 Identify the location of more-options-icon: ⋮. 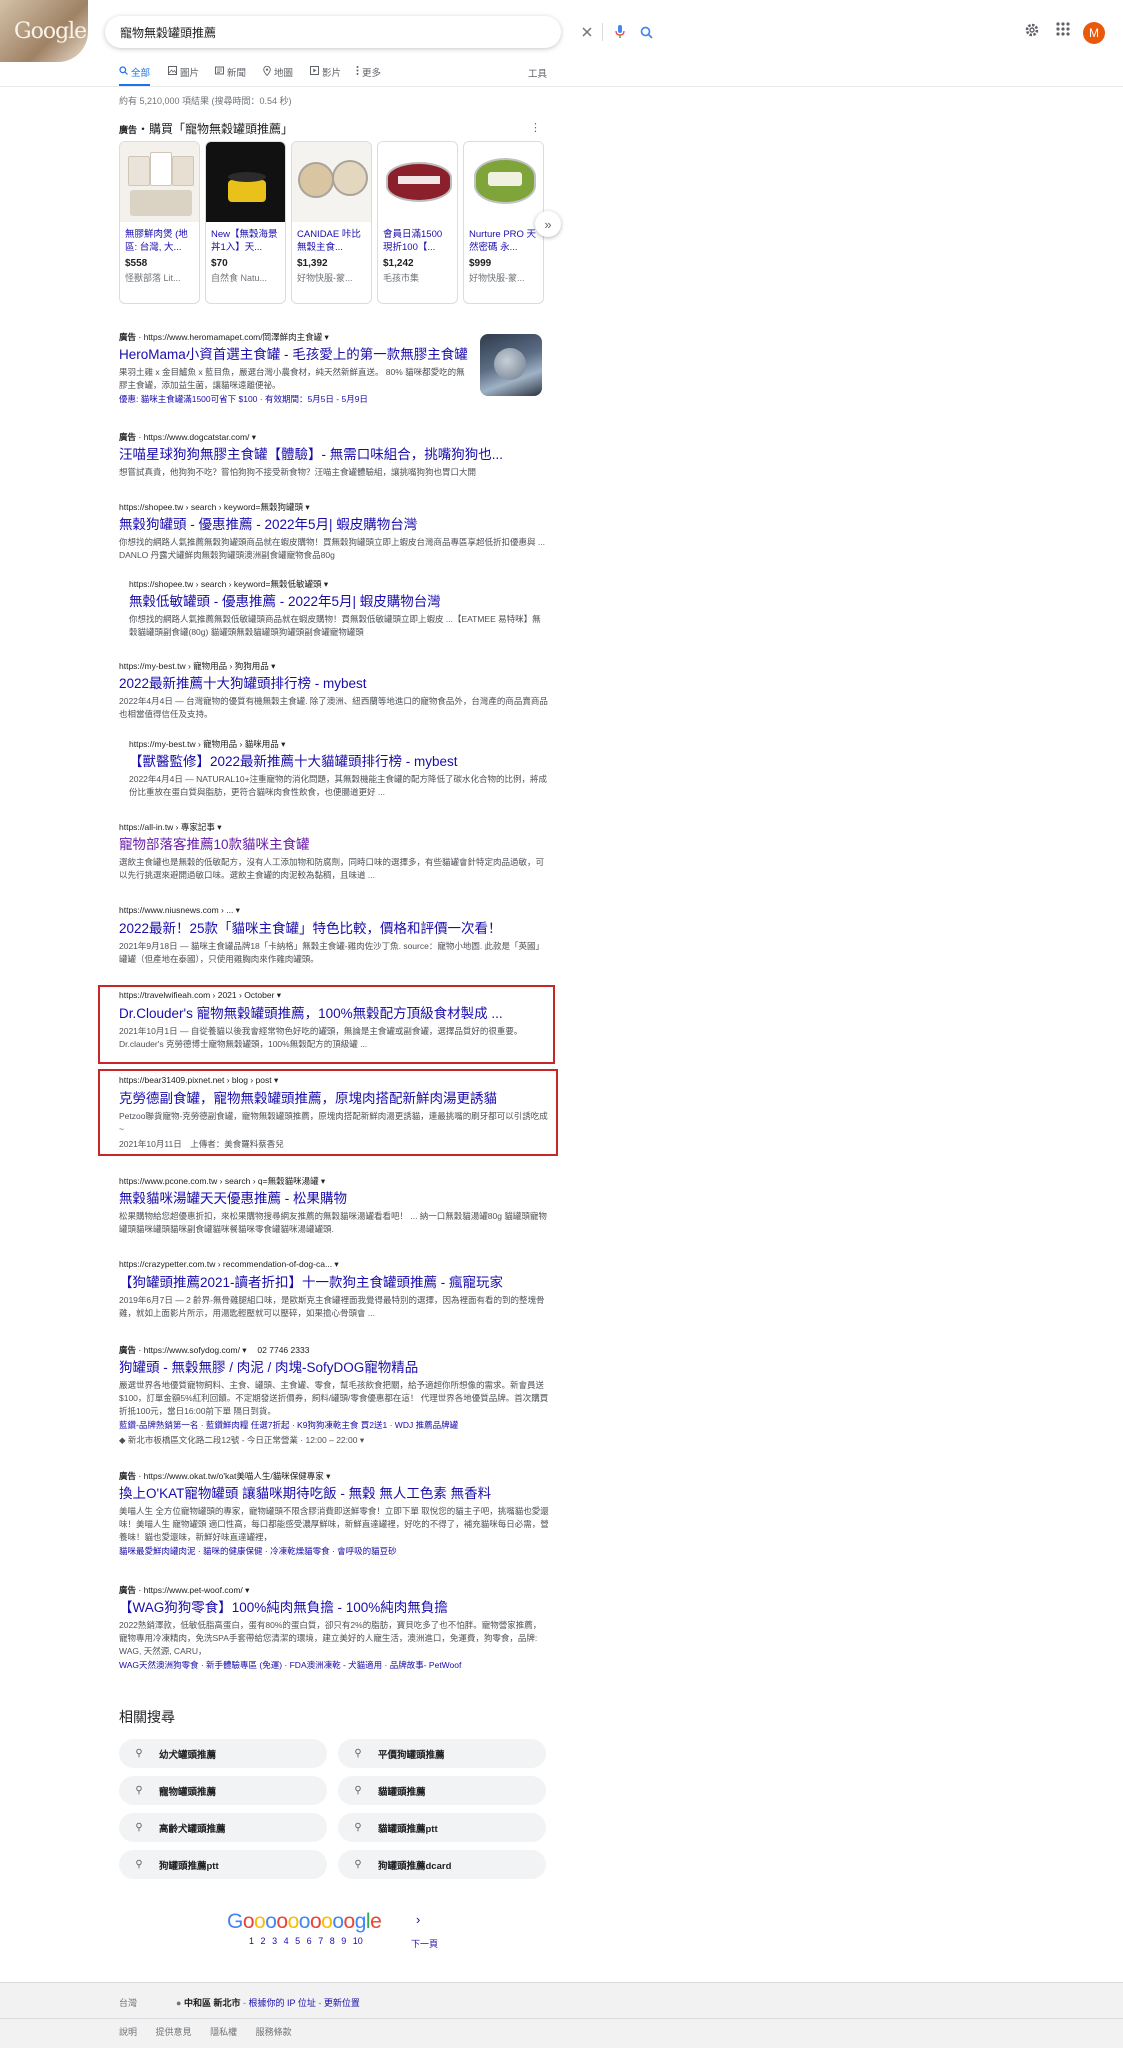
(535, 127).